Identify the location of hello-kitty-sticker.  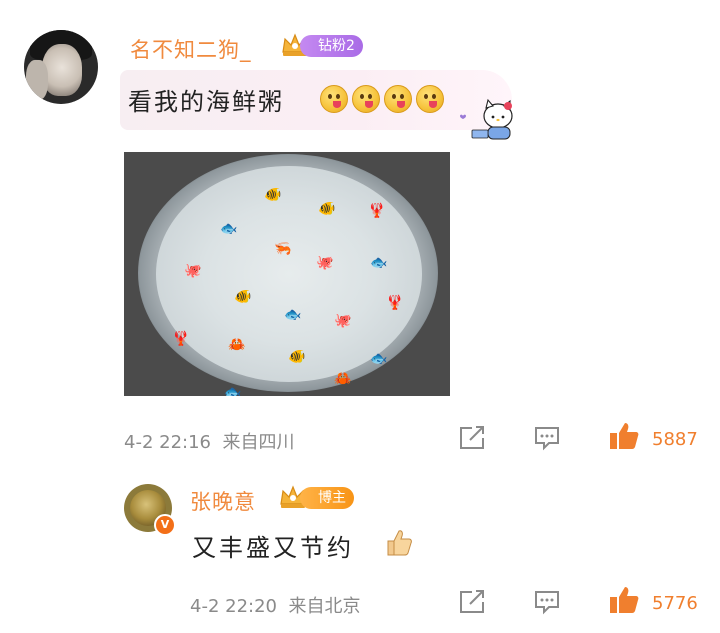
(486, 119).